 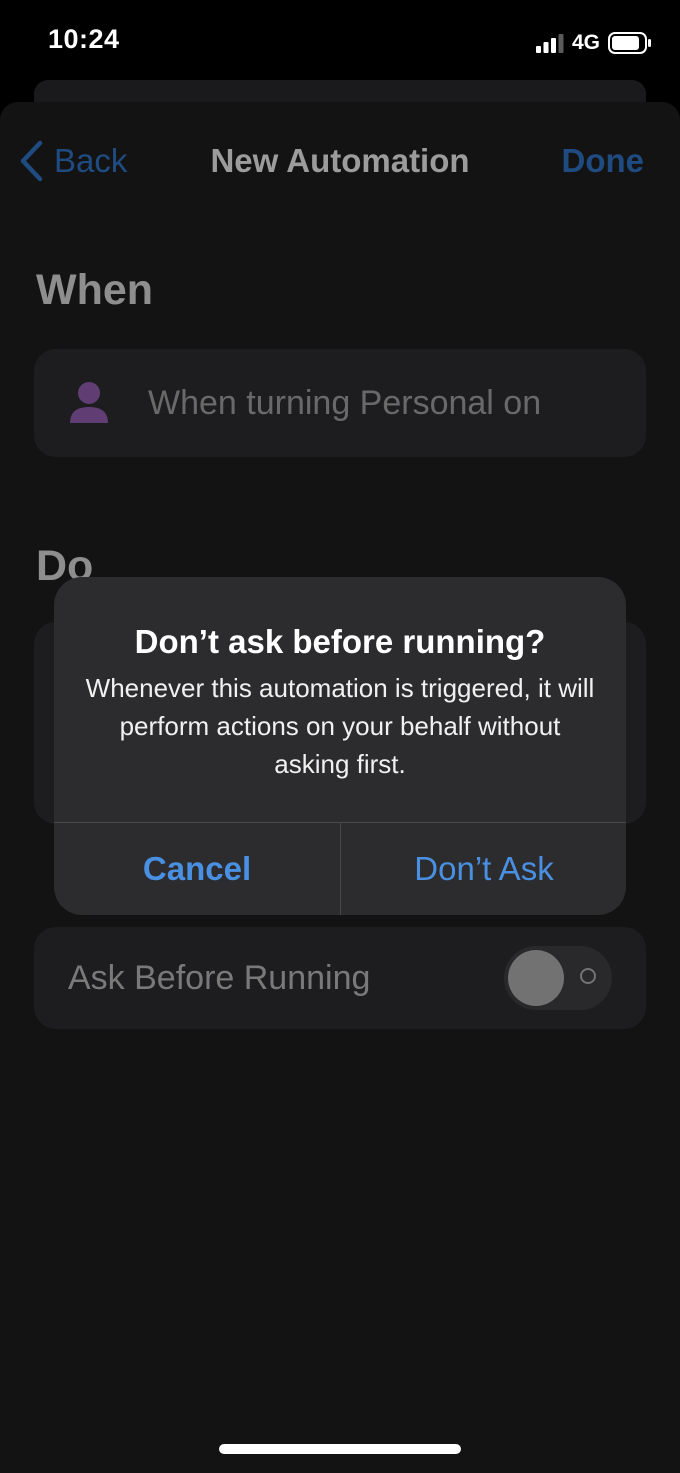 What do you see at coordinates (483, 869) in the screenshot?
I see `dont-ask-button: Don’t Ask` at bounding box center [483, 869].